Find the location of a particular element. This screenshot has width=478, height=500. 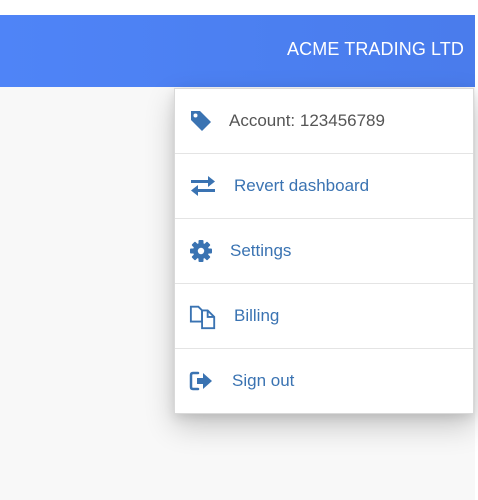

top-strip is located at coordinates (239, 7).